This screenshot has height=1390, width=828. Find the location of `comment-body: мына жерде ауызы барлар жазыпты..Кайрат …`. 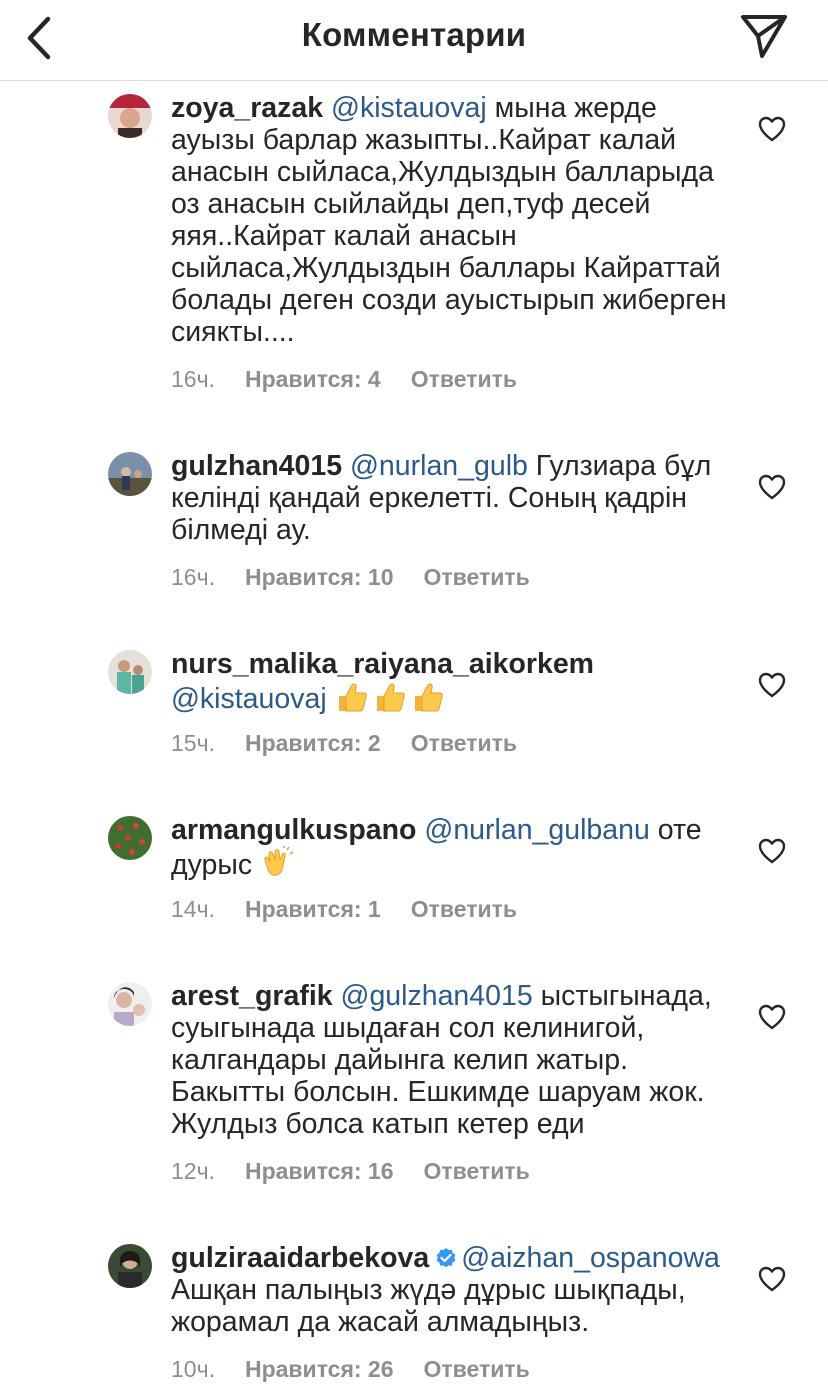

comment-body: мына жерде ауызы барлар жазыпты..Кайрат … is located at coordinates (449, 220).